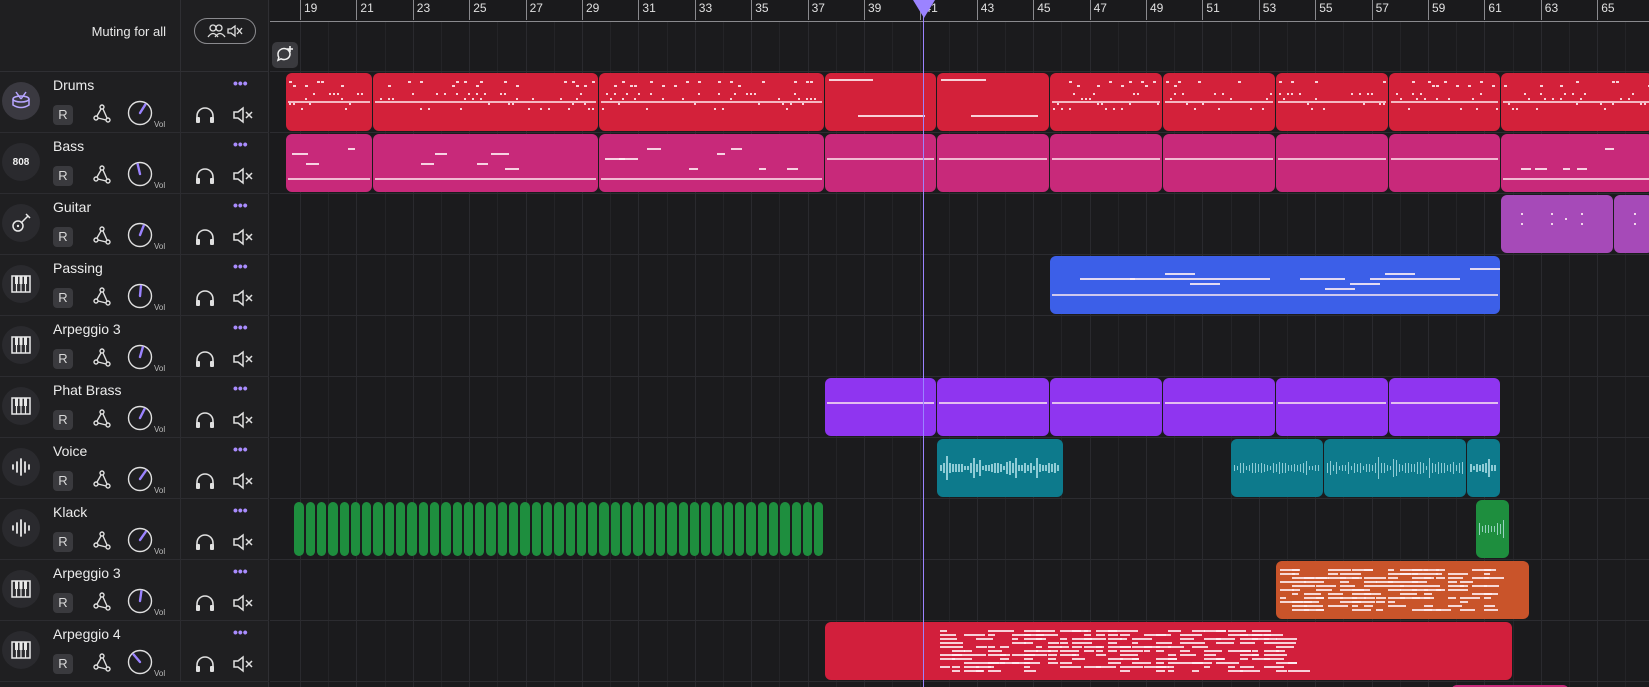 Image resolution: width=1649 pixels, height=687 pixels. I want to click on track-header-arpeggio-3: Arpeggio 3 ••• R Vol, so click(134, 590).